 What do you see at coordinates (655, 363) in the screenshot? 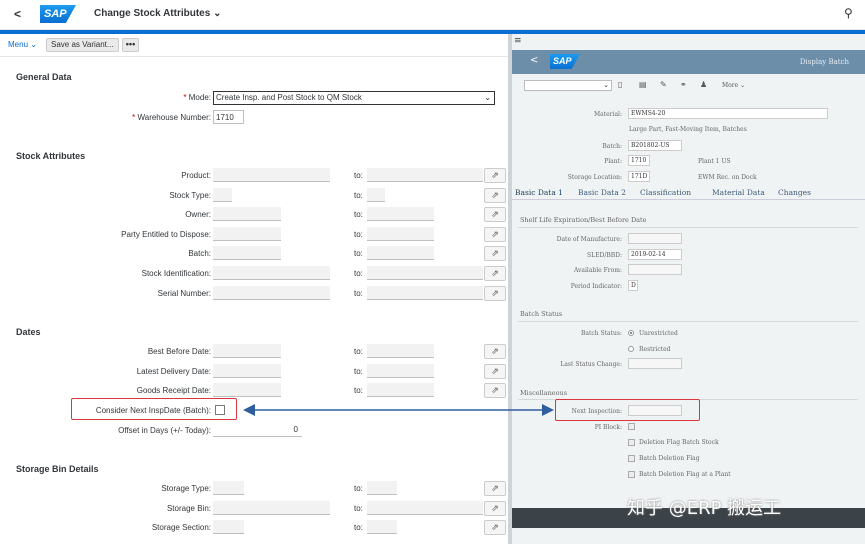
I see `last-status-change-field` at bounding box center [655, 363].